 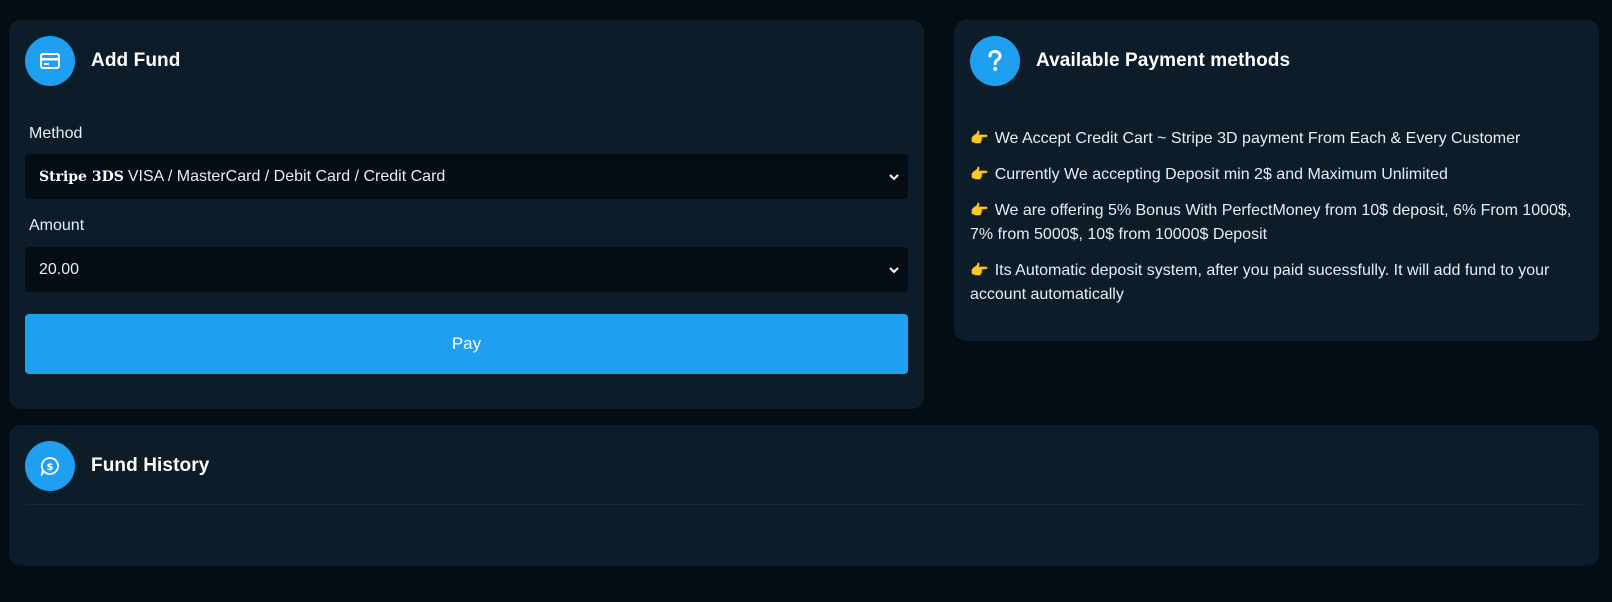 I want to click on add-fund-title: Add Fund, so click(x=136, y=60).